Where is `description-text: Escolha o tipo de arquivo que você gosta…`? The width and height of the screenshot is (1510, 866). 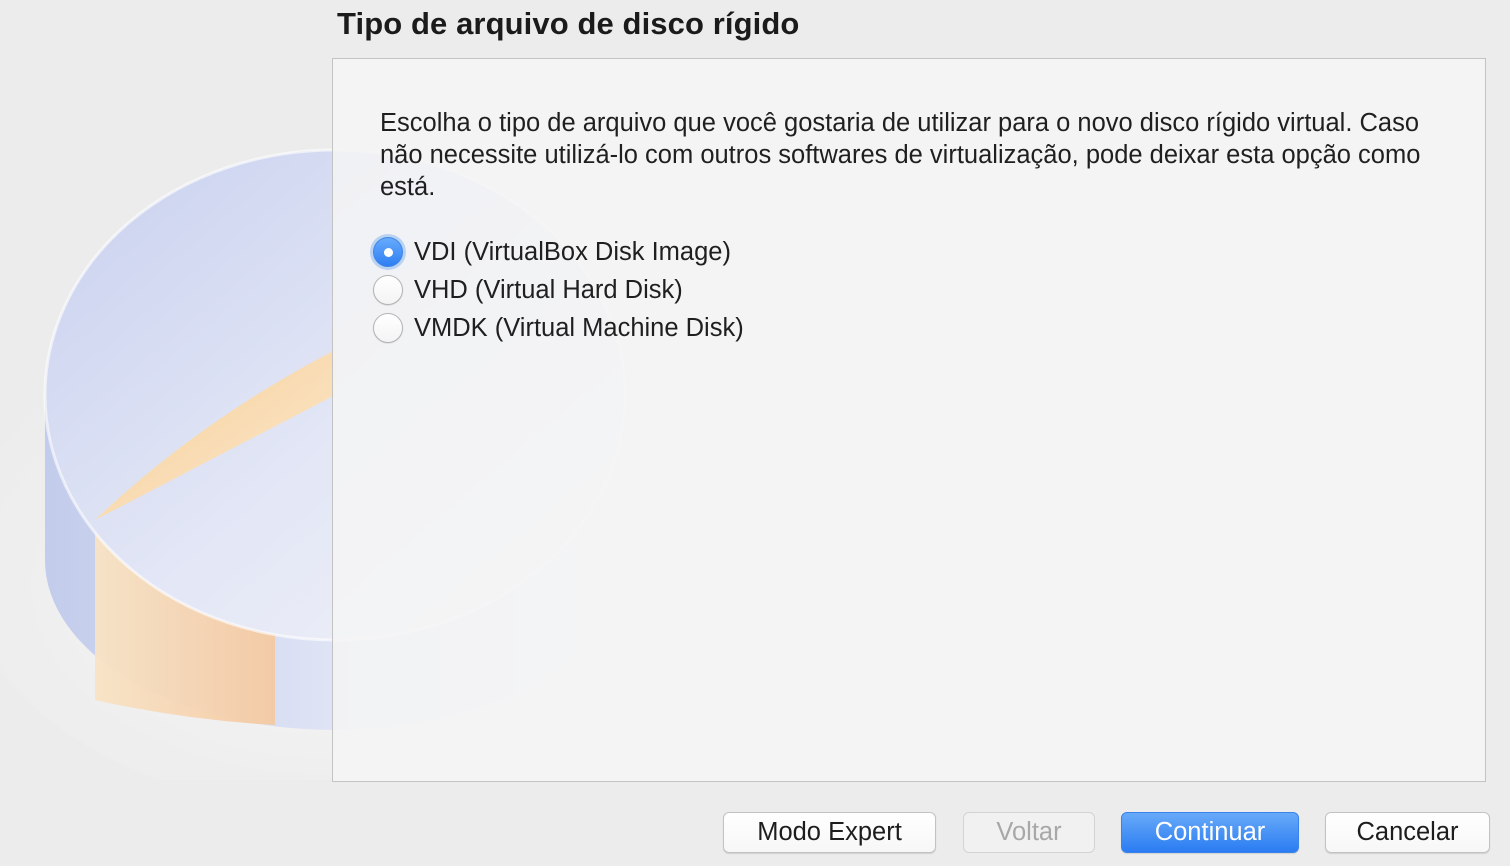
description-text: Escolha o tipo de arquivo que você gosta… is located at coordinates (900, 155).